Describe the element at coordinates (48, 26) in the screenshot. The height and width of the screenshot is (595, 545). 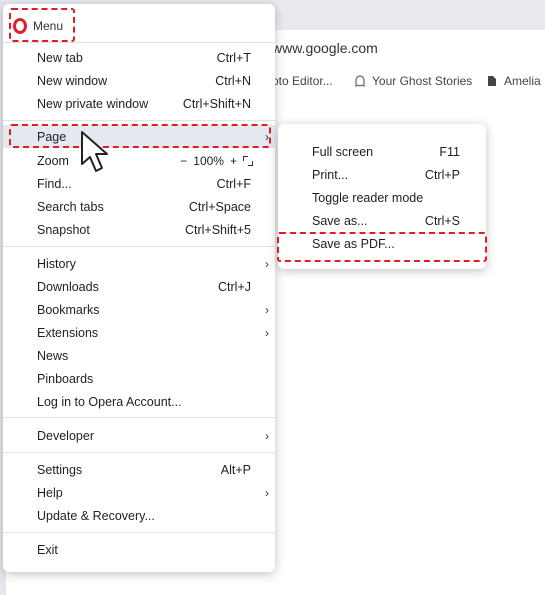
I see `menu-title: Menu` at that location.